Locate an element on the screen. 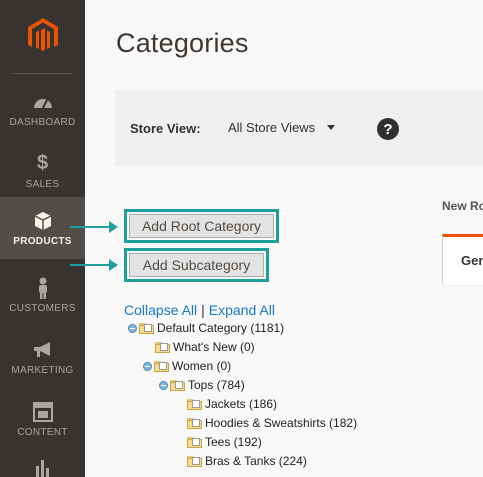 This screenshot has width=483, height=477. add-subcategory-button: Add Subcategory is located at coordinates (196, 265).